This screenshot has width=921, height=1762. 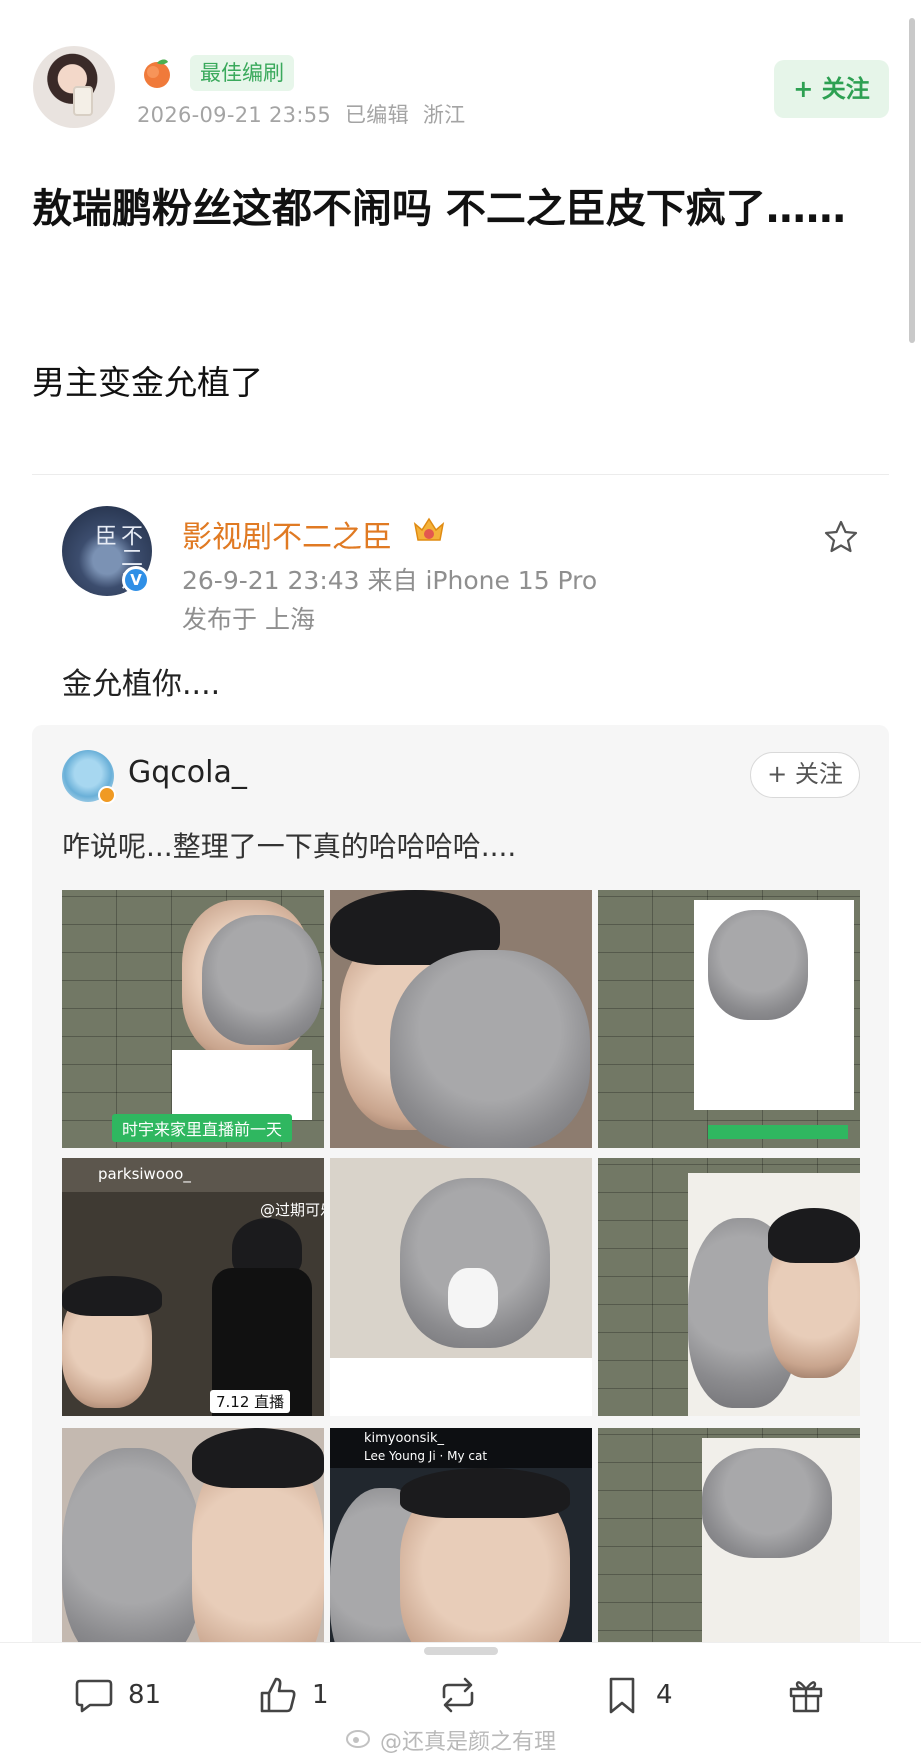 What do you see at coordinates (144, 1174) in the screenshot?
I see `photo-4-user: parksiwooo_` at bounding box center [144, 1174].